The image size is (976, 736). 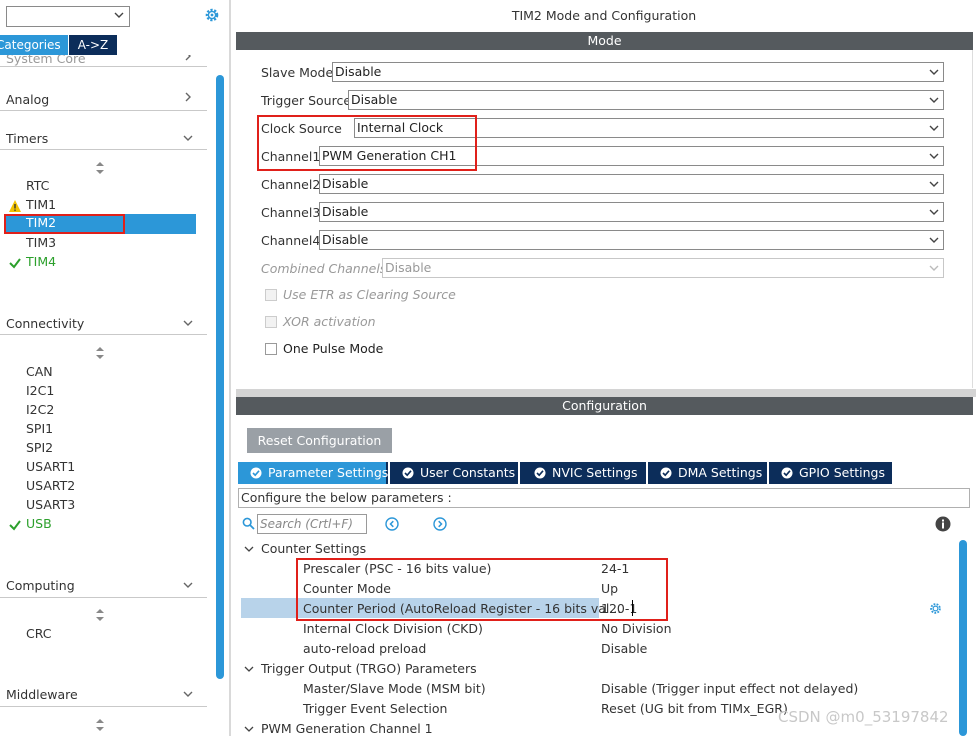 What do you see at coordinates (606, 393) in the screenshot?
I see `section-splitter` at bounding box center [606, 393].